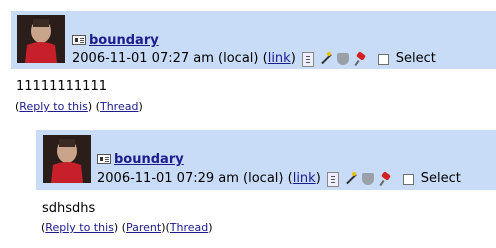  What do you see at coordinates (165, 58) in the screenshot?
I see `comment-date: 2006-11-01 07:27 am (local)` at bounding box center [165, 58].